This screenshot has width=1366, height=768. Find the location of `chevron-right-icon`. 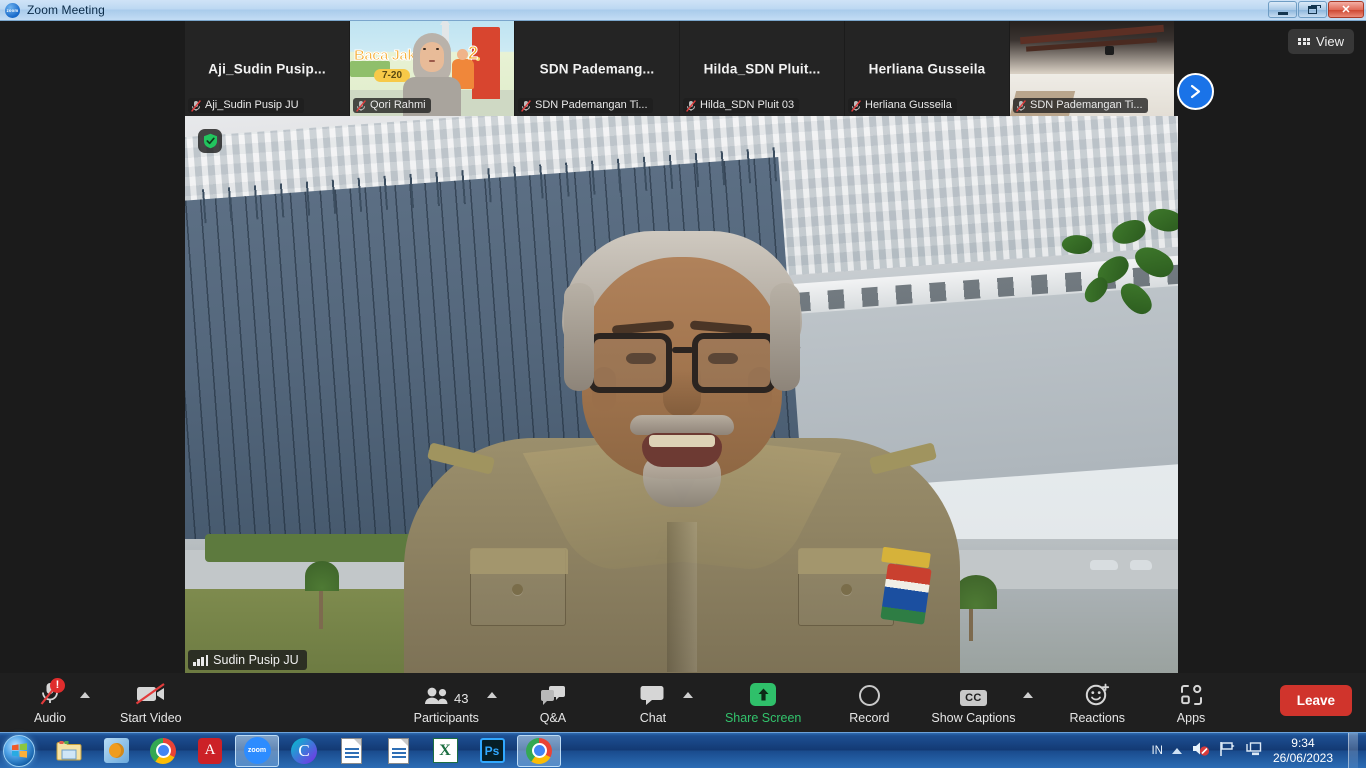

chevron-right-icon is located at coordinates (1195, 91).